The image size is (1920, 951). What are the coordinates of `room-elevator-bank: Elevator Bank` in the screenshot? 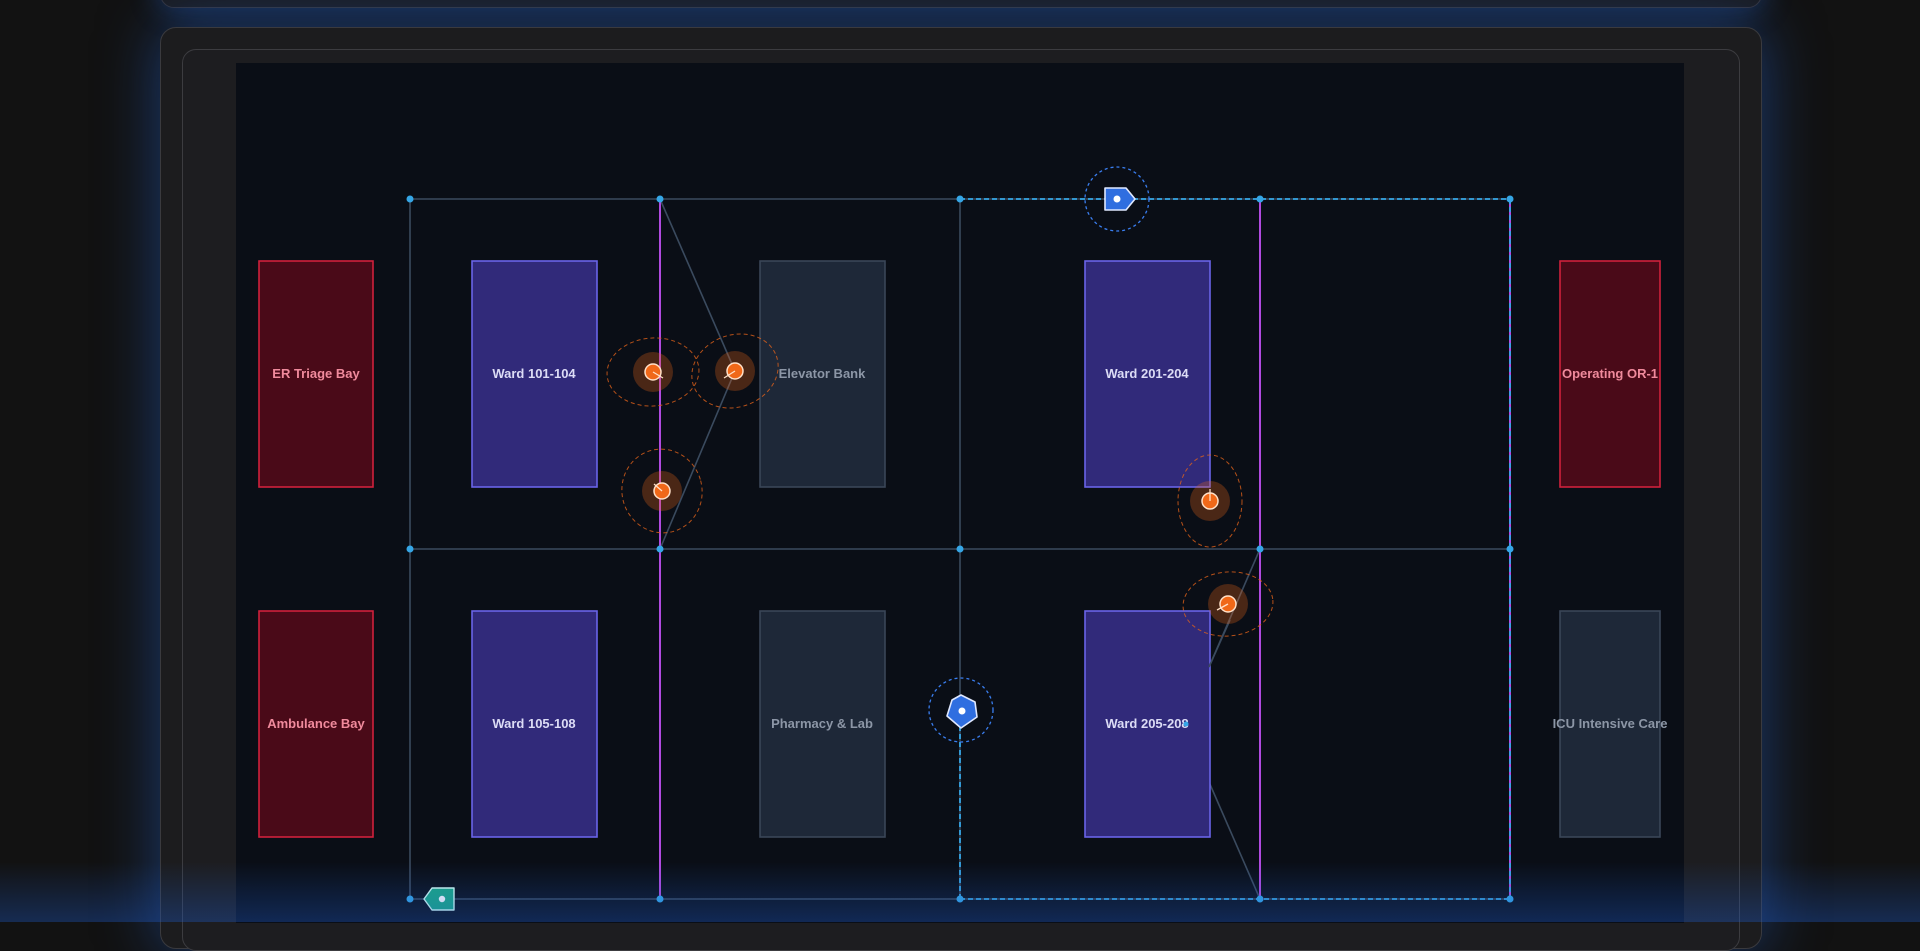 It's located at (822, 374).